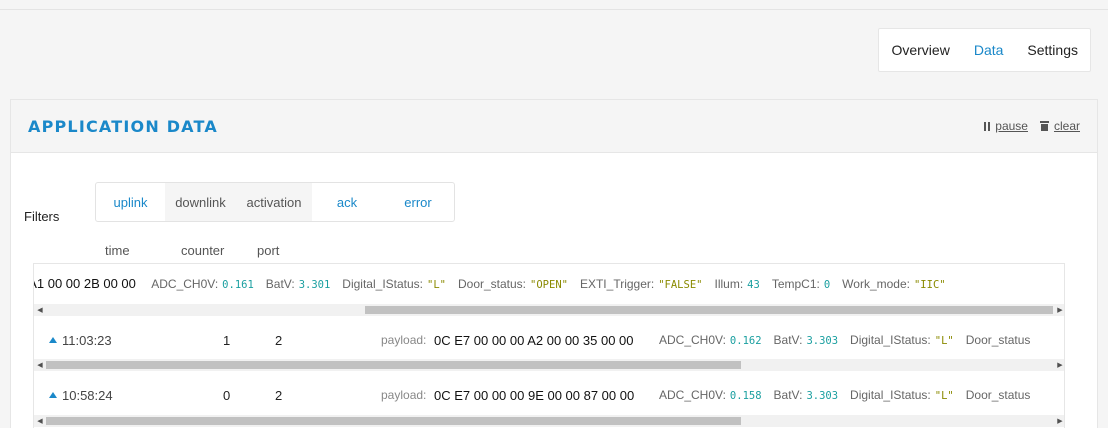  Describe the element at coordinates (989, 50) in the screenshot. I see `tab-data: Data` at that location.